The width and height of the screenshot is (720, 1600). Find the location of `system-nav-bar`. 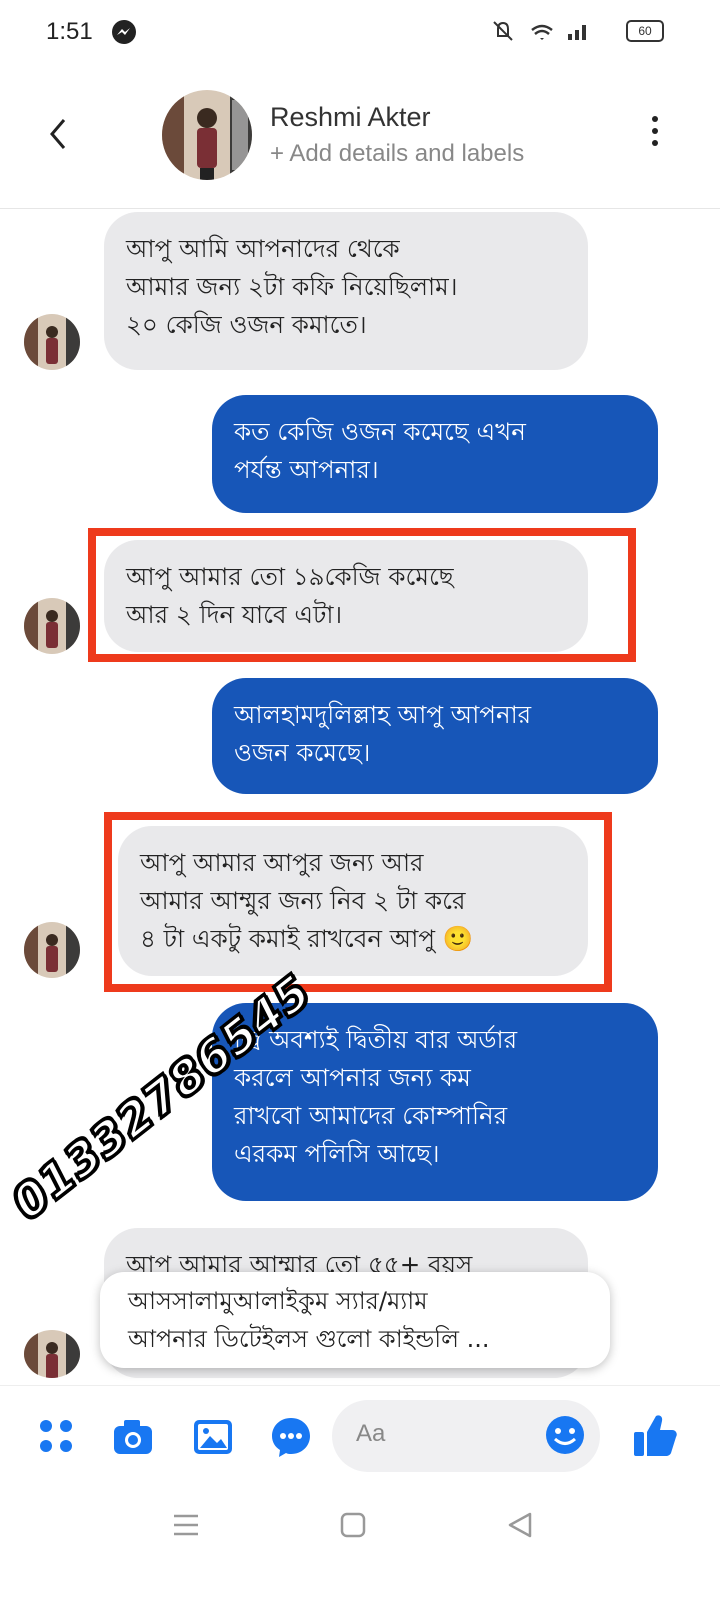

system-nav-bar is located at coordinates (360, 1545).